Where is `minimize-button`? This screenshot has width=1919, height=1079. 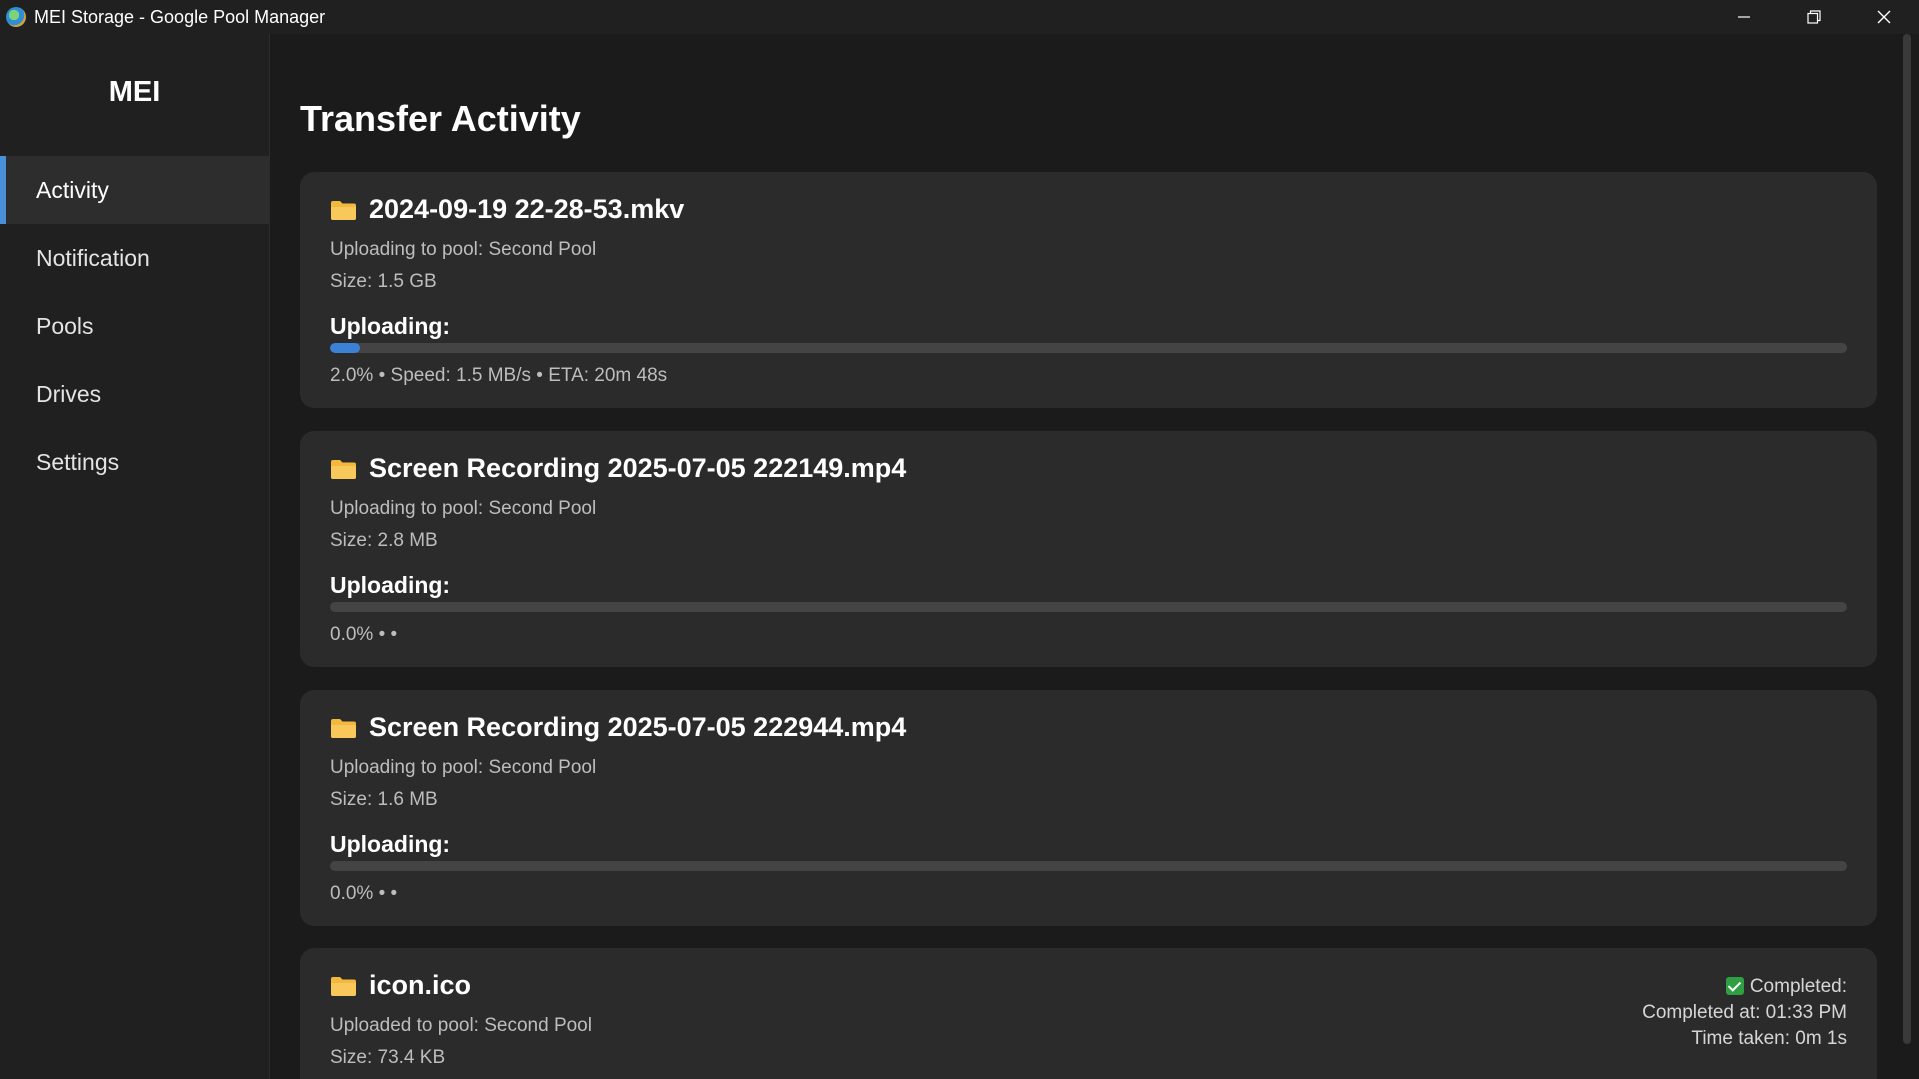
minimize-button is located at coordinates (1744, 17).